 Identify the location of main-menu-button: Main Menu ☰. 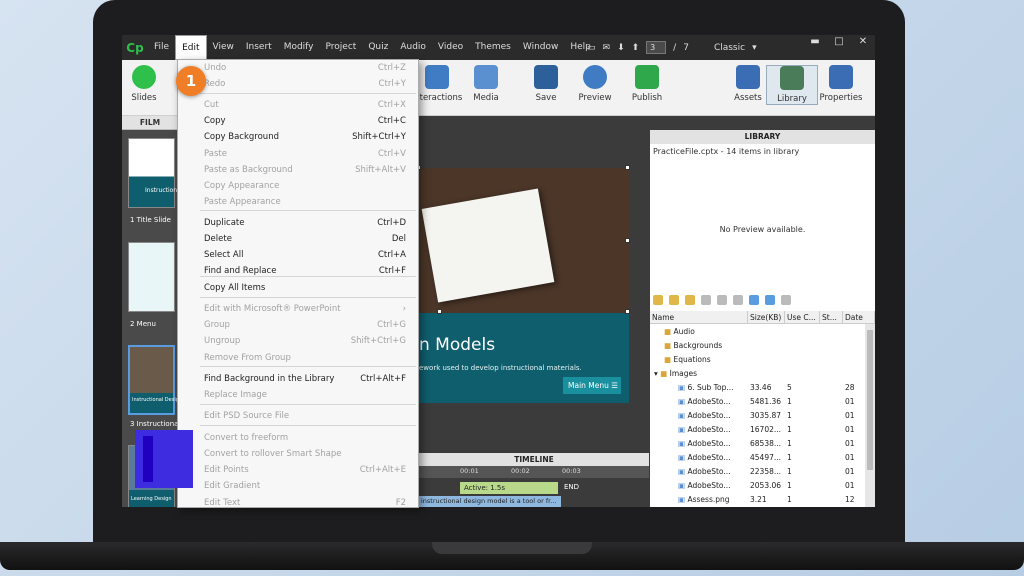
(592, 385).